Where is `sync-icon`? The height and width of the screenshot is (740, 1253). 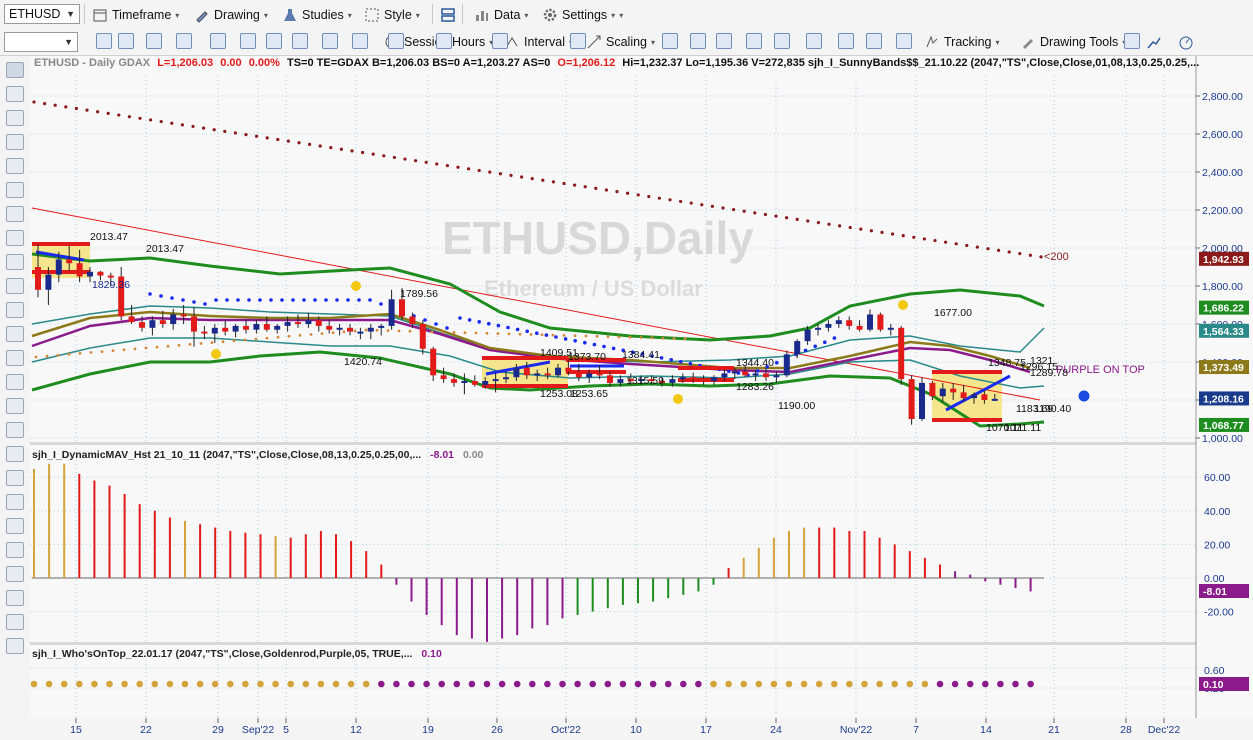 sync-icon is located at coordinates (248, 41).